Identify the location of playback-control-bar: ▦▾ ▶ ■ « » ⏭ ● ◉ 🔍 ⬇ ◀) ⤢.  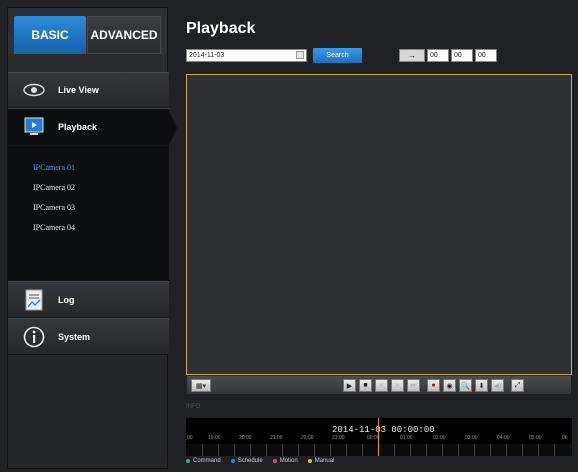
(379, 385).